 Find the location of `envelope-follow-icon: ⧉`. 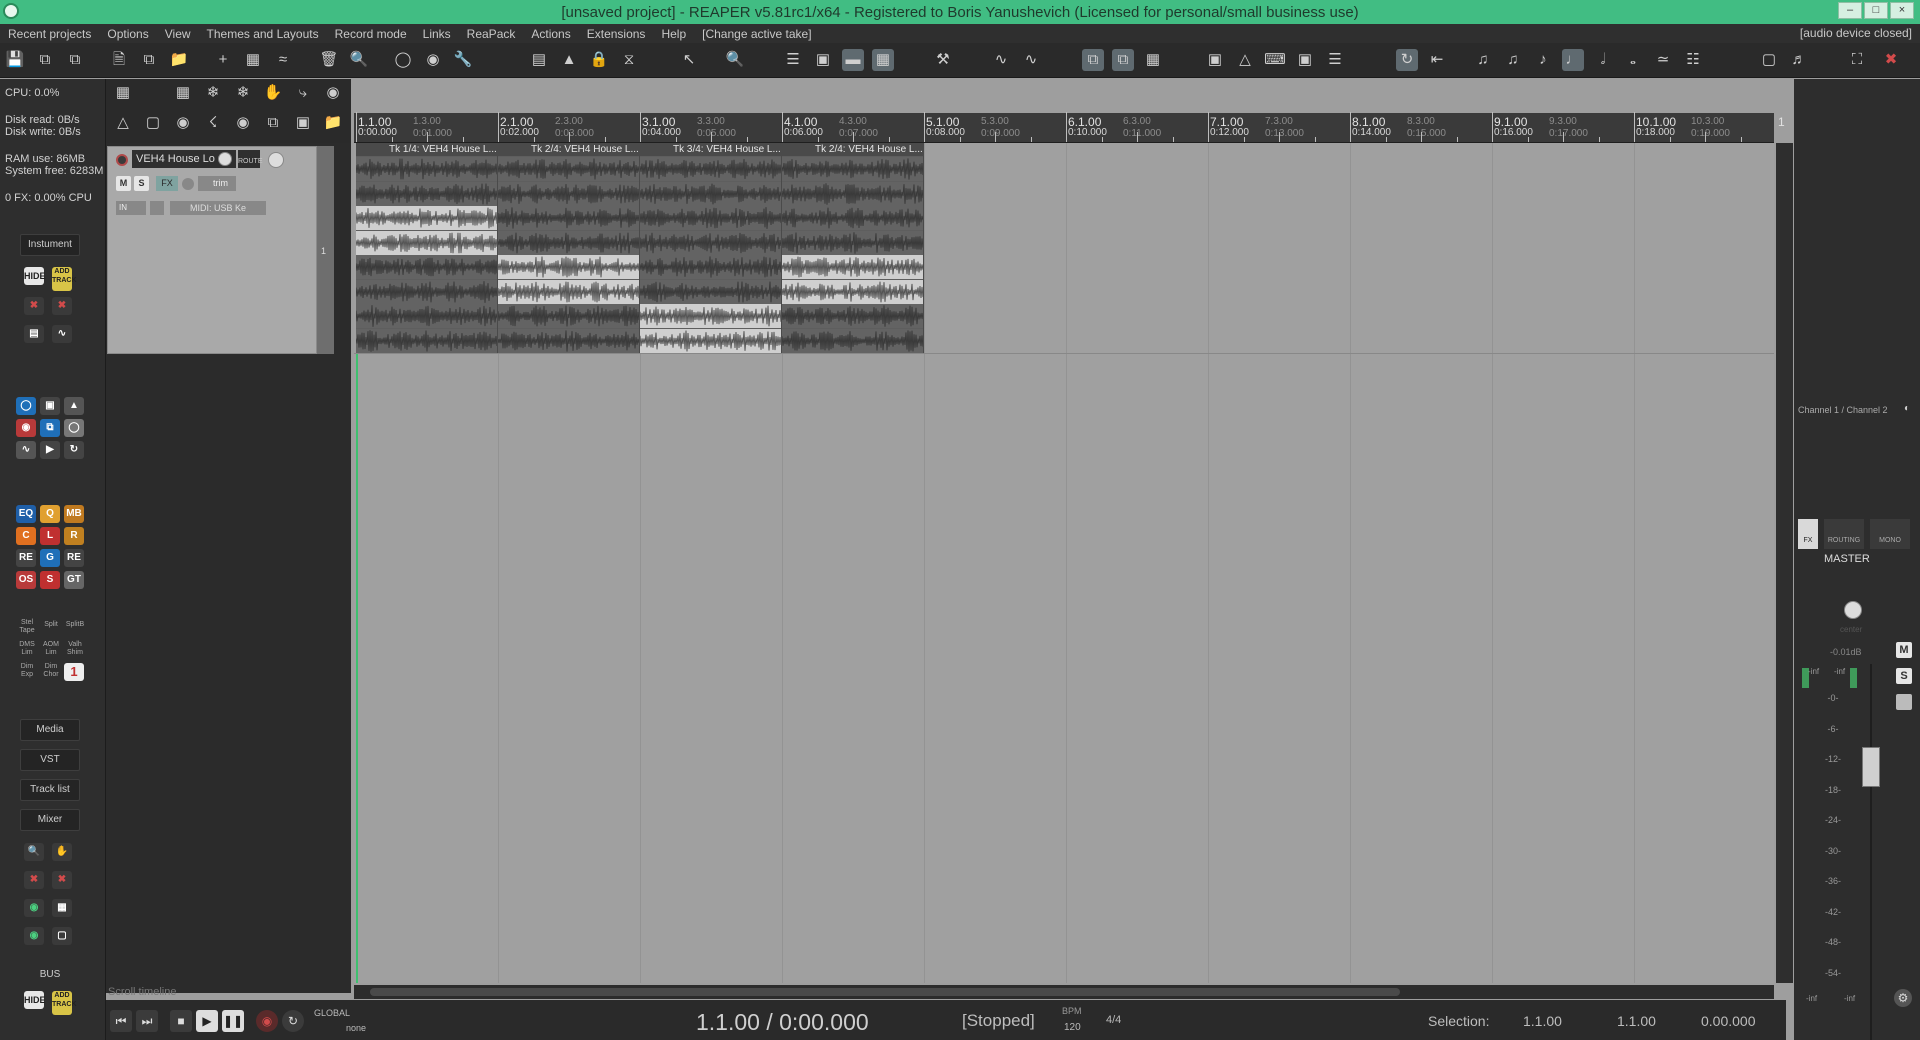

envelope-follow-icon: ⧉ is located at coordinates (1123, 60).